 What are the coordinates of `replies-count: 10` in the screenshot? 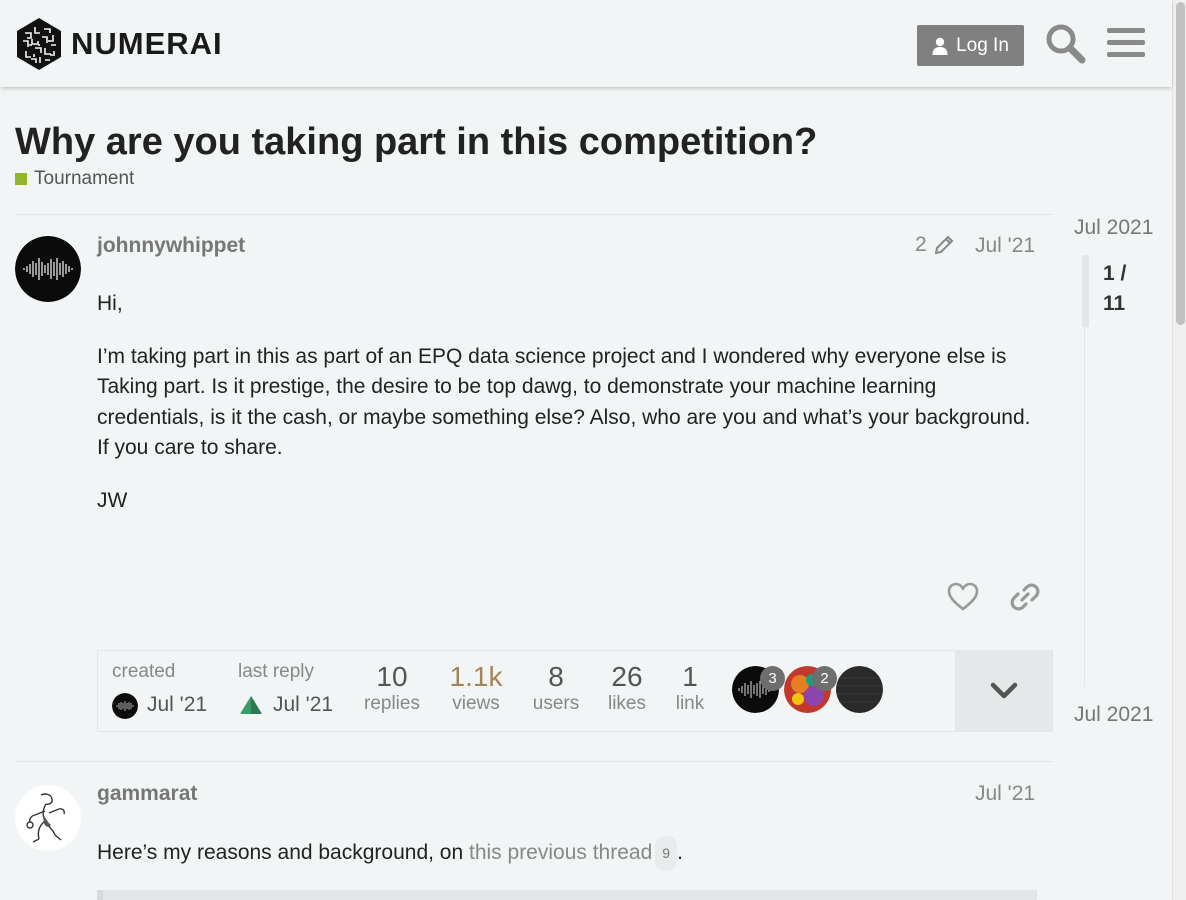 It's located at (392, 676).